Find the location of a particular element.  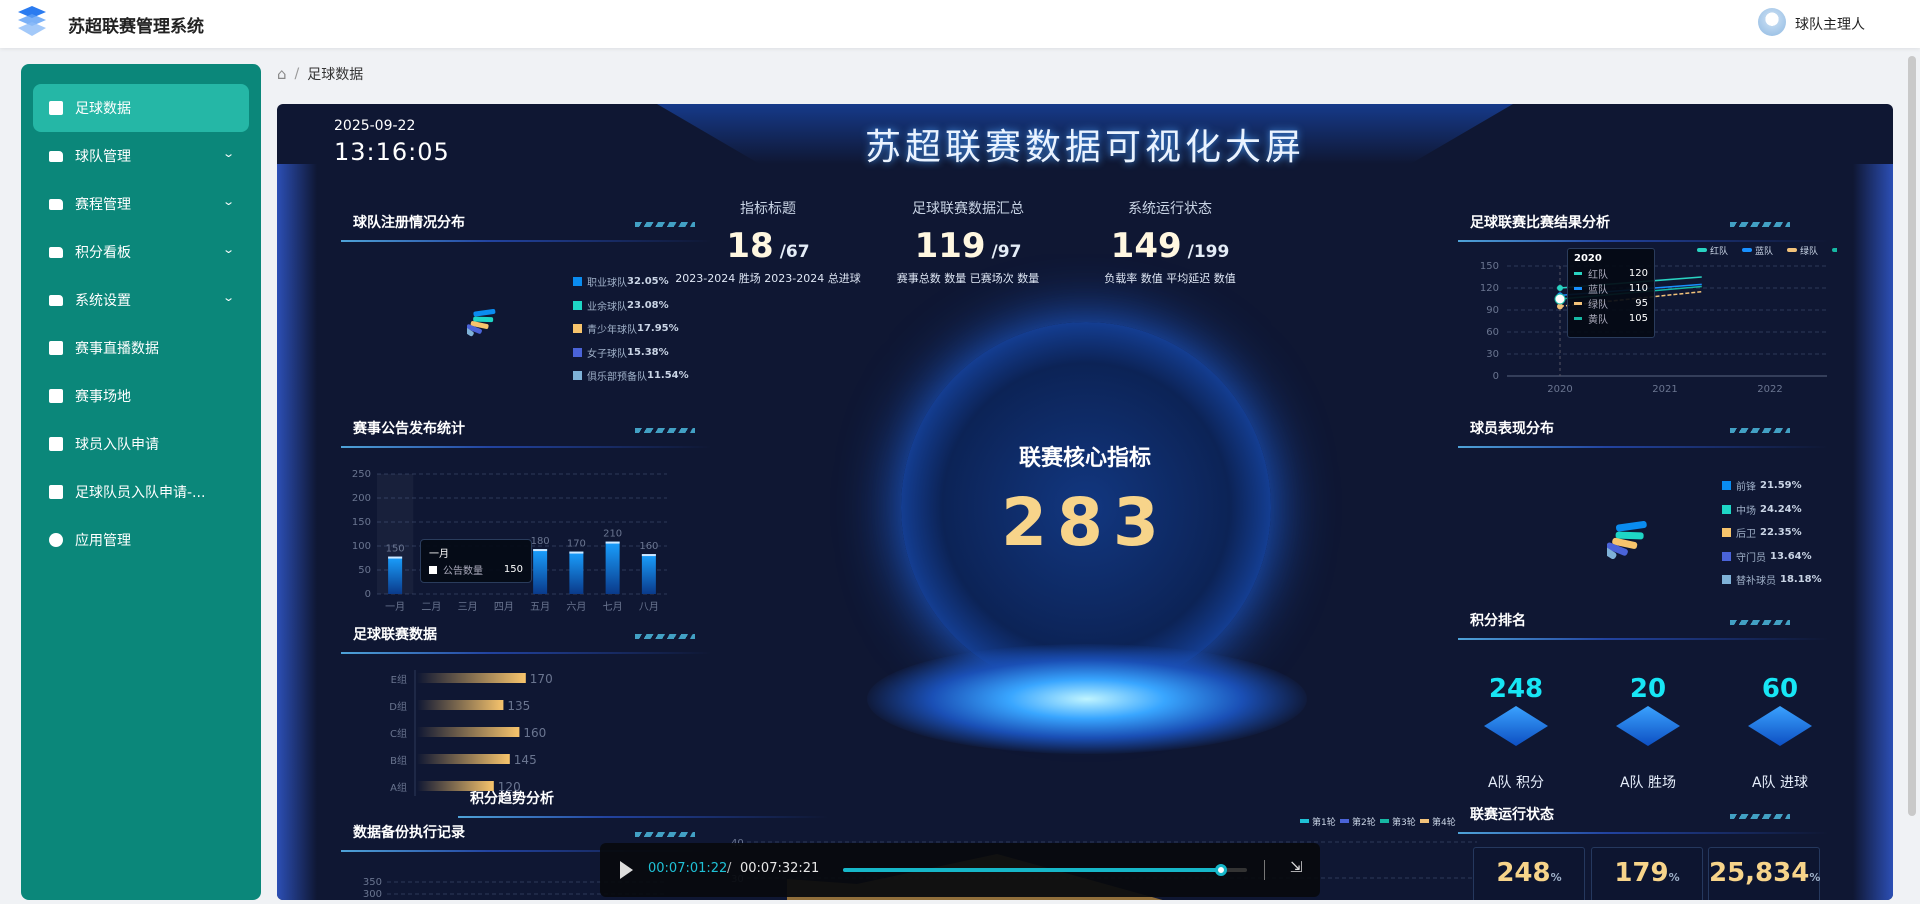

seek-handle is located at coordinates (1220, 870).